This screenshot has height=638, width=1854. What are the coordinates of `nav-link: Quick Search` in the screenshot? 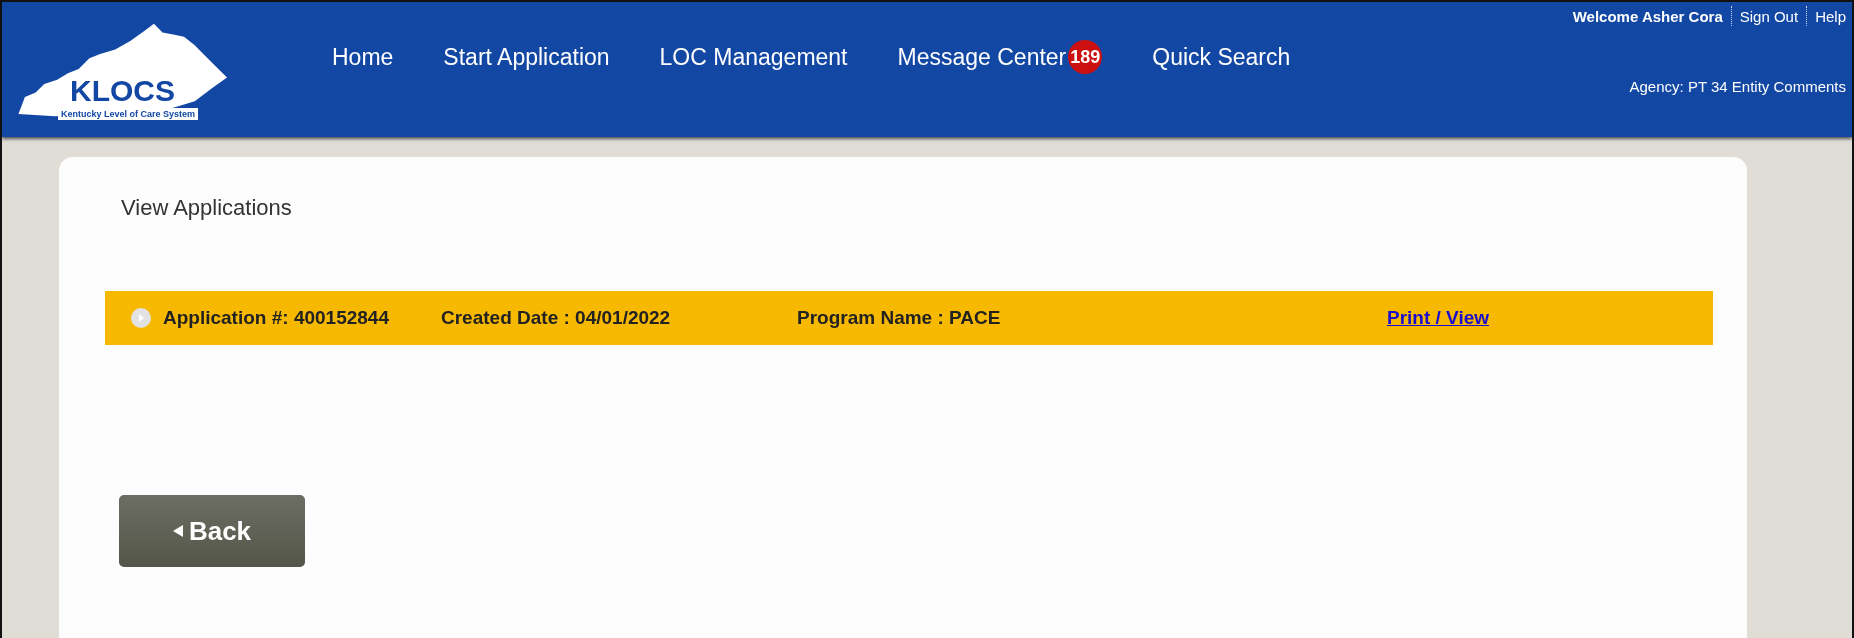 It's located at (1221, 57).